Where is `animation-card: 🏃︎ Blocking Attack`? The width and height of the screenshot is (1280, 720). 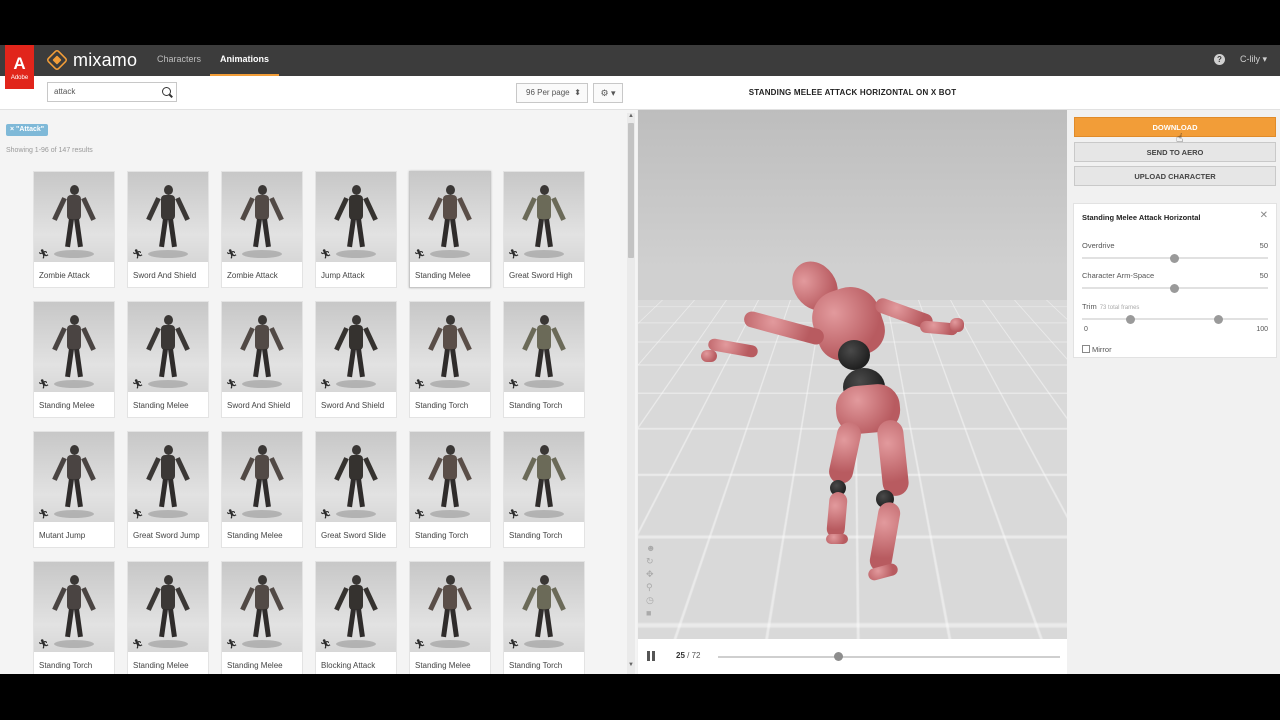 animation-card: 🏃︎ Blocking Attack is located at coordinates (356, 617).